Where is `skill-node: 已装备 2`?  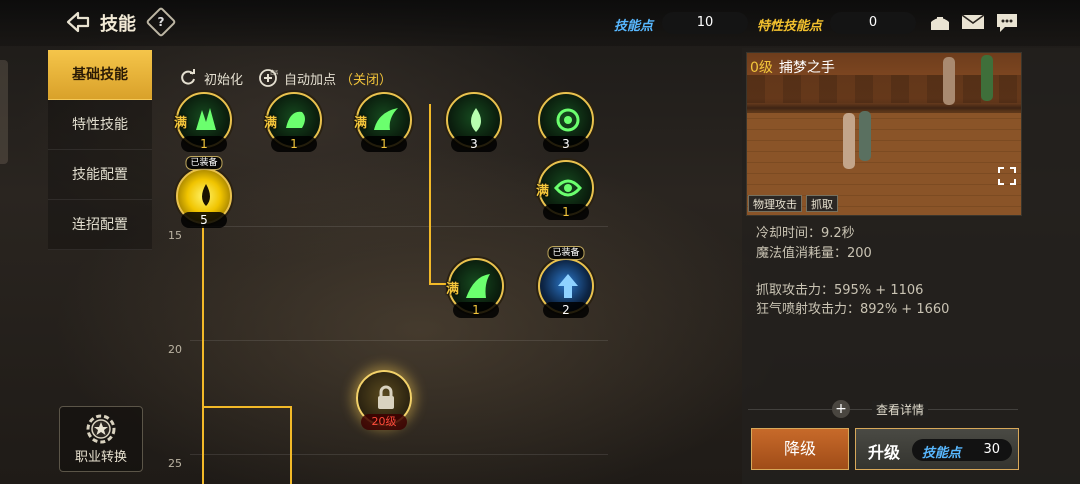
skill-node: 已装备 2 is located at coordinates (566, 282).